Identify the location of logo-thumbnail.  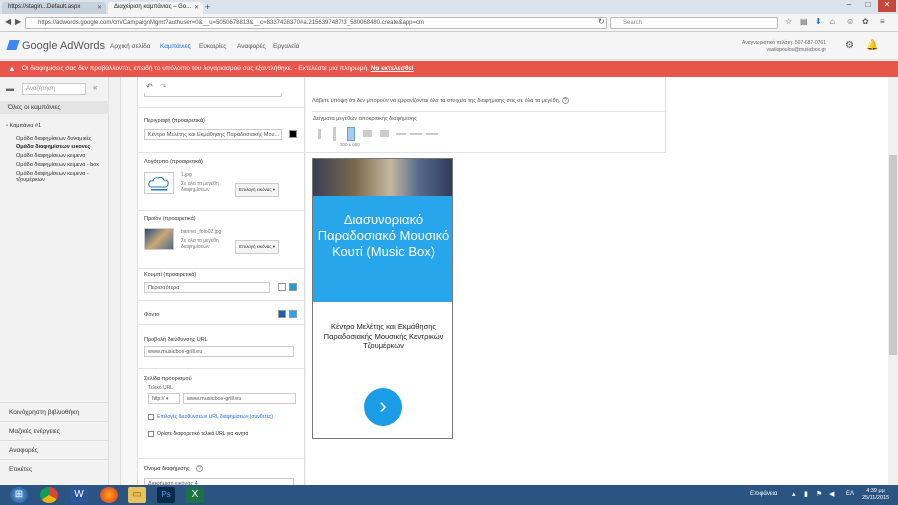
(159, 183).